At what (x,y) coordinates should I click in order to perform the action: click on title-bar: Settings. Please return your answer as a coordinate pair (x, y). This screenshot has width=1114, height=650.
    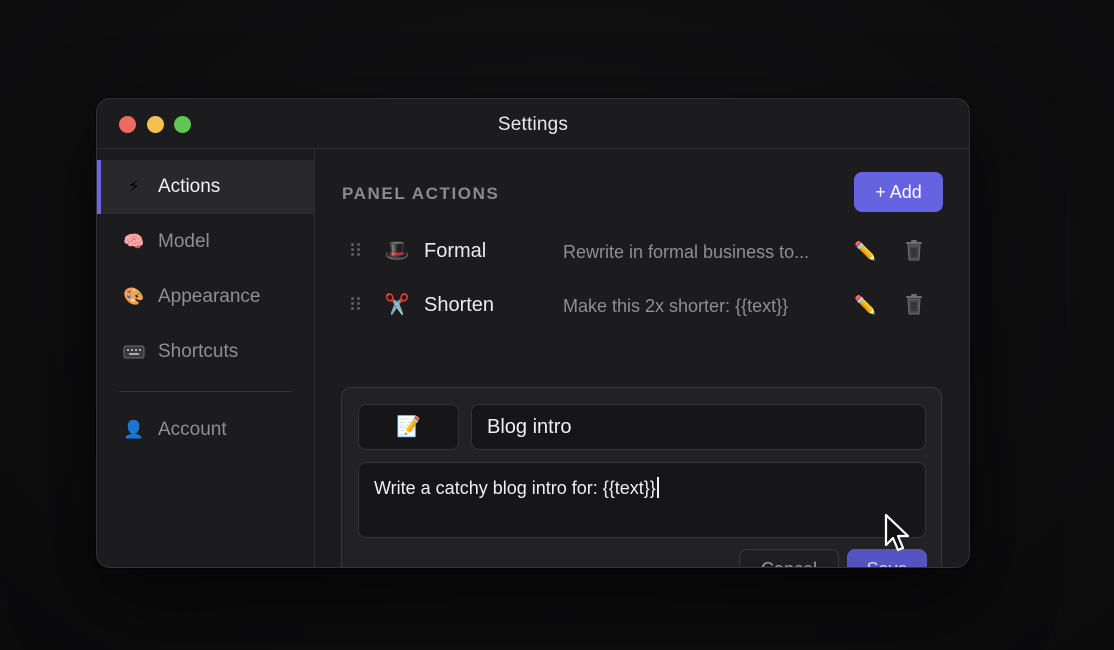
    Looking at the image, I should click on (533, 124).